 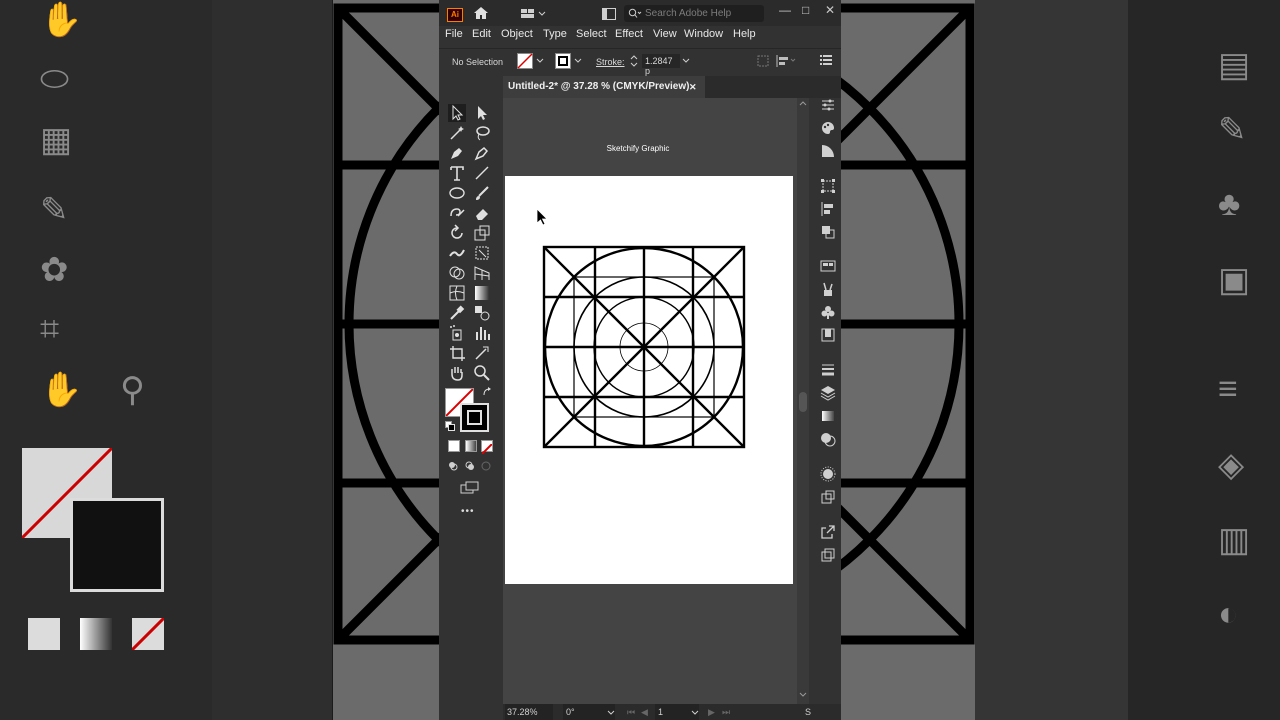 What do you see at coordinates (604, 87) in the screenshot?
I see `document-tab: Untitled-2* @ 37.28 % (CMYK/Preview) ✕` at bounding box center [604, 87].